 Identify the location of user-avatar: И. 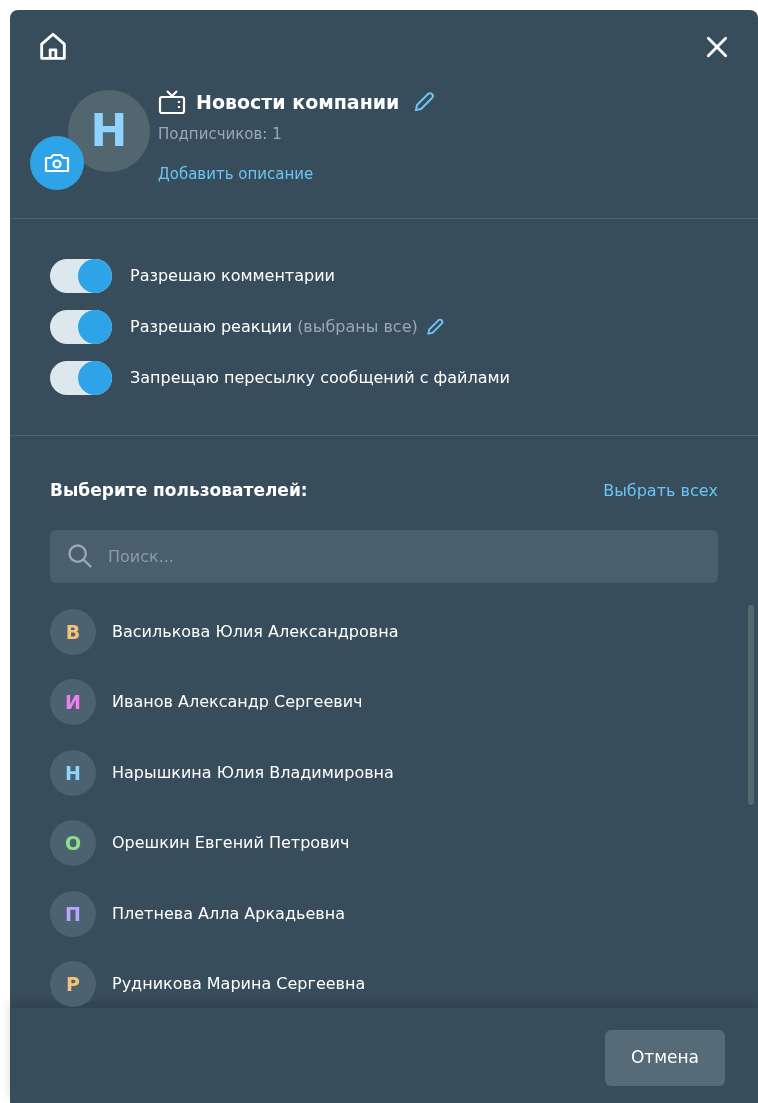
(73, 702).